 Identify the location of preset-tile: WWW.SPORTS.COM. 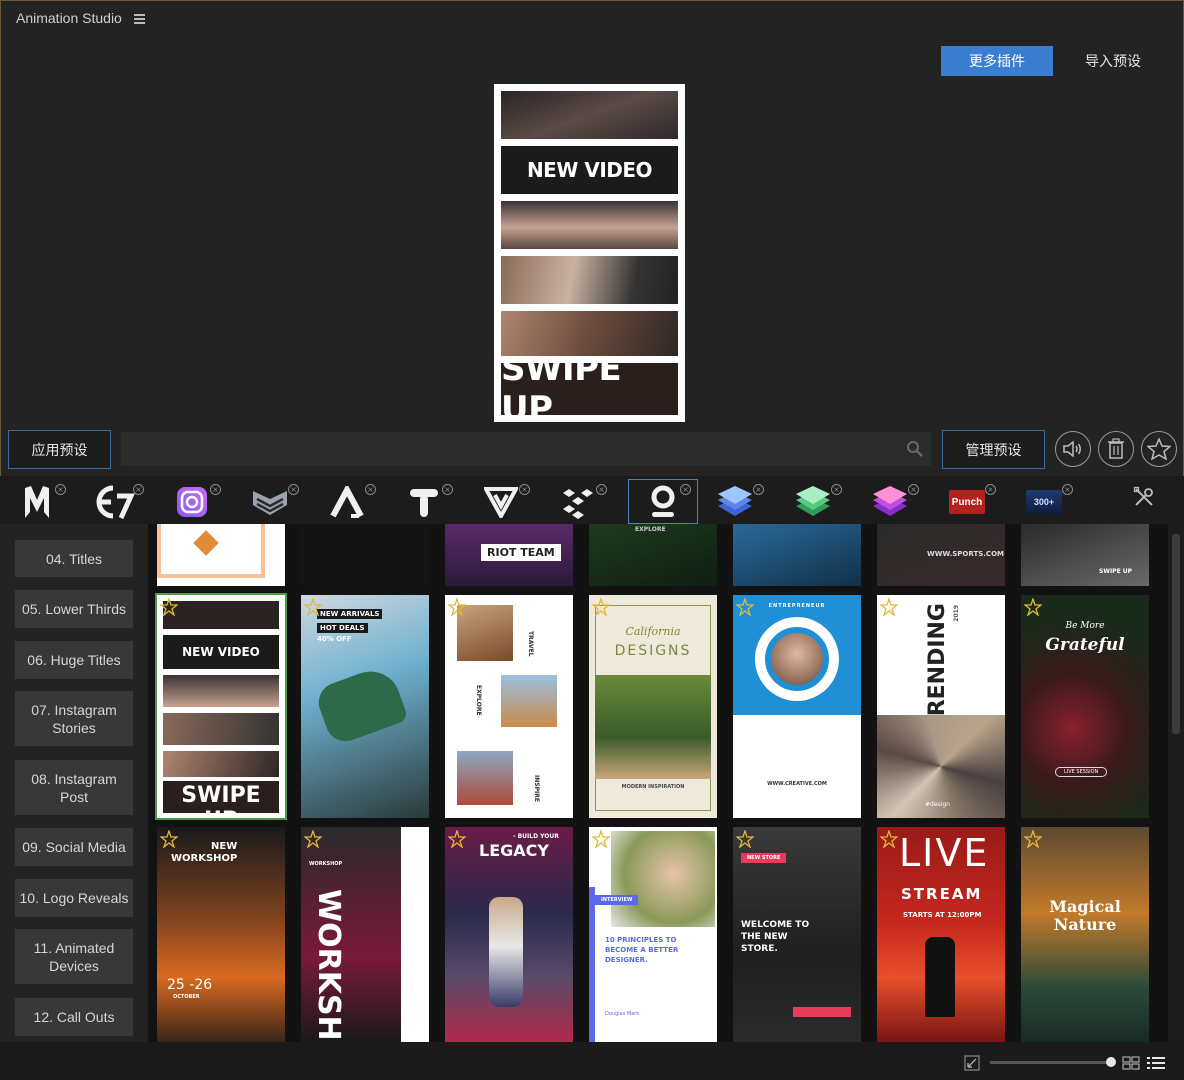
(941, 555).